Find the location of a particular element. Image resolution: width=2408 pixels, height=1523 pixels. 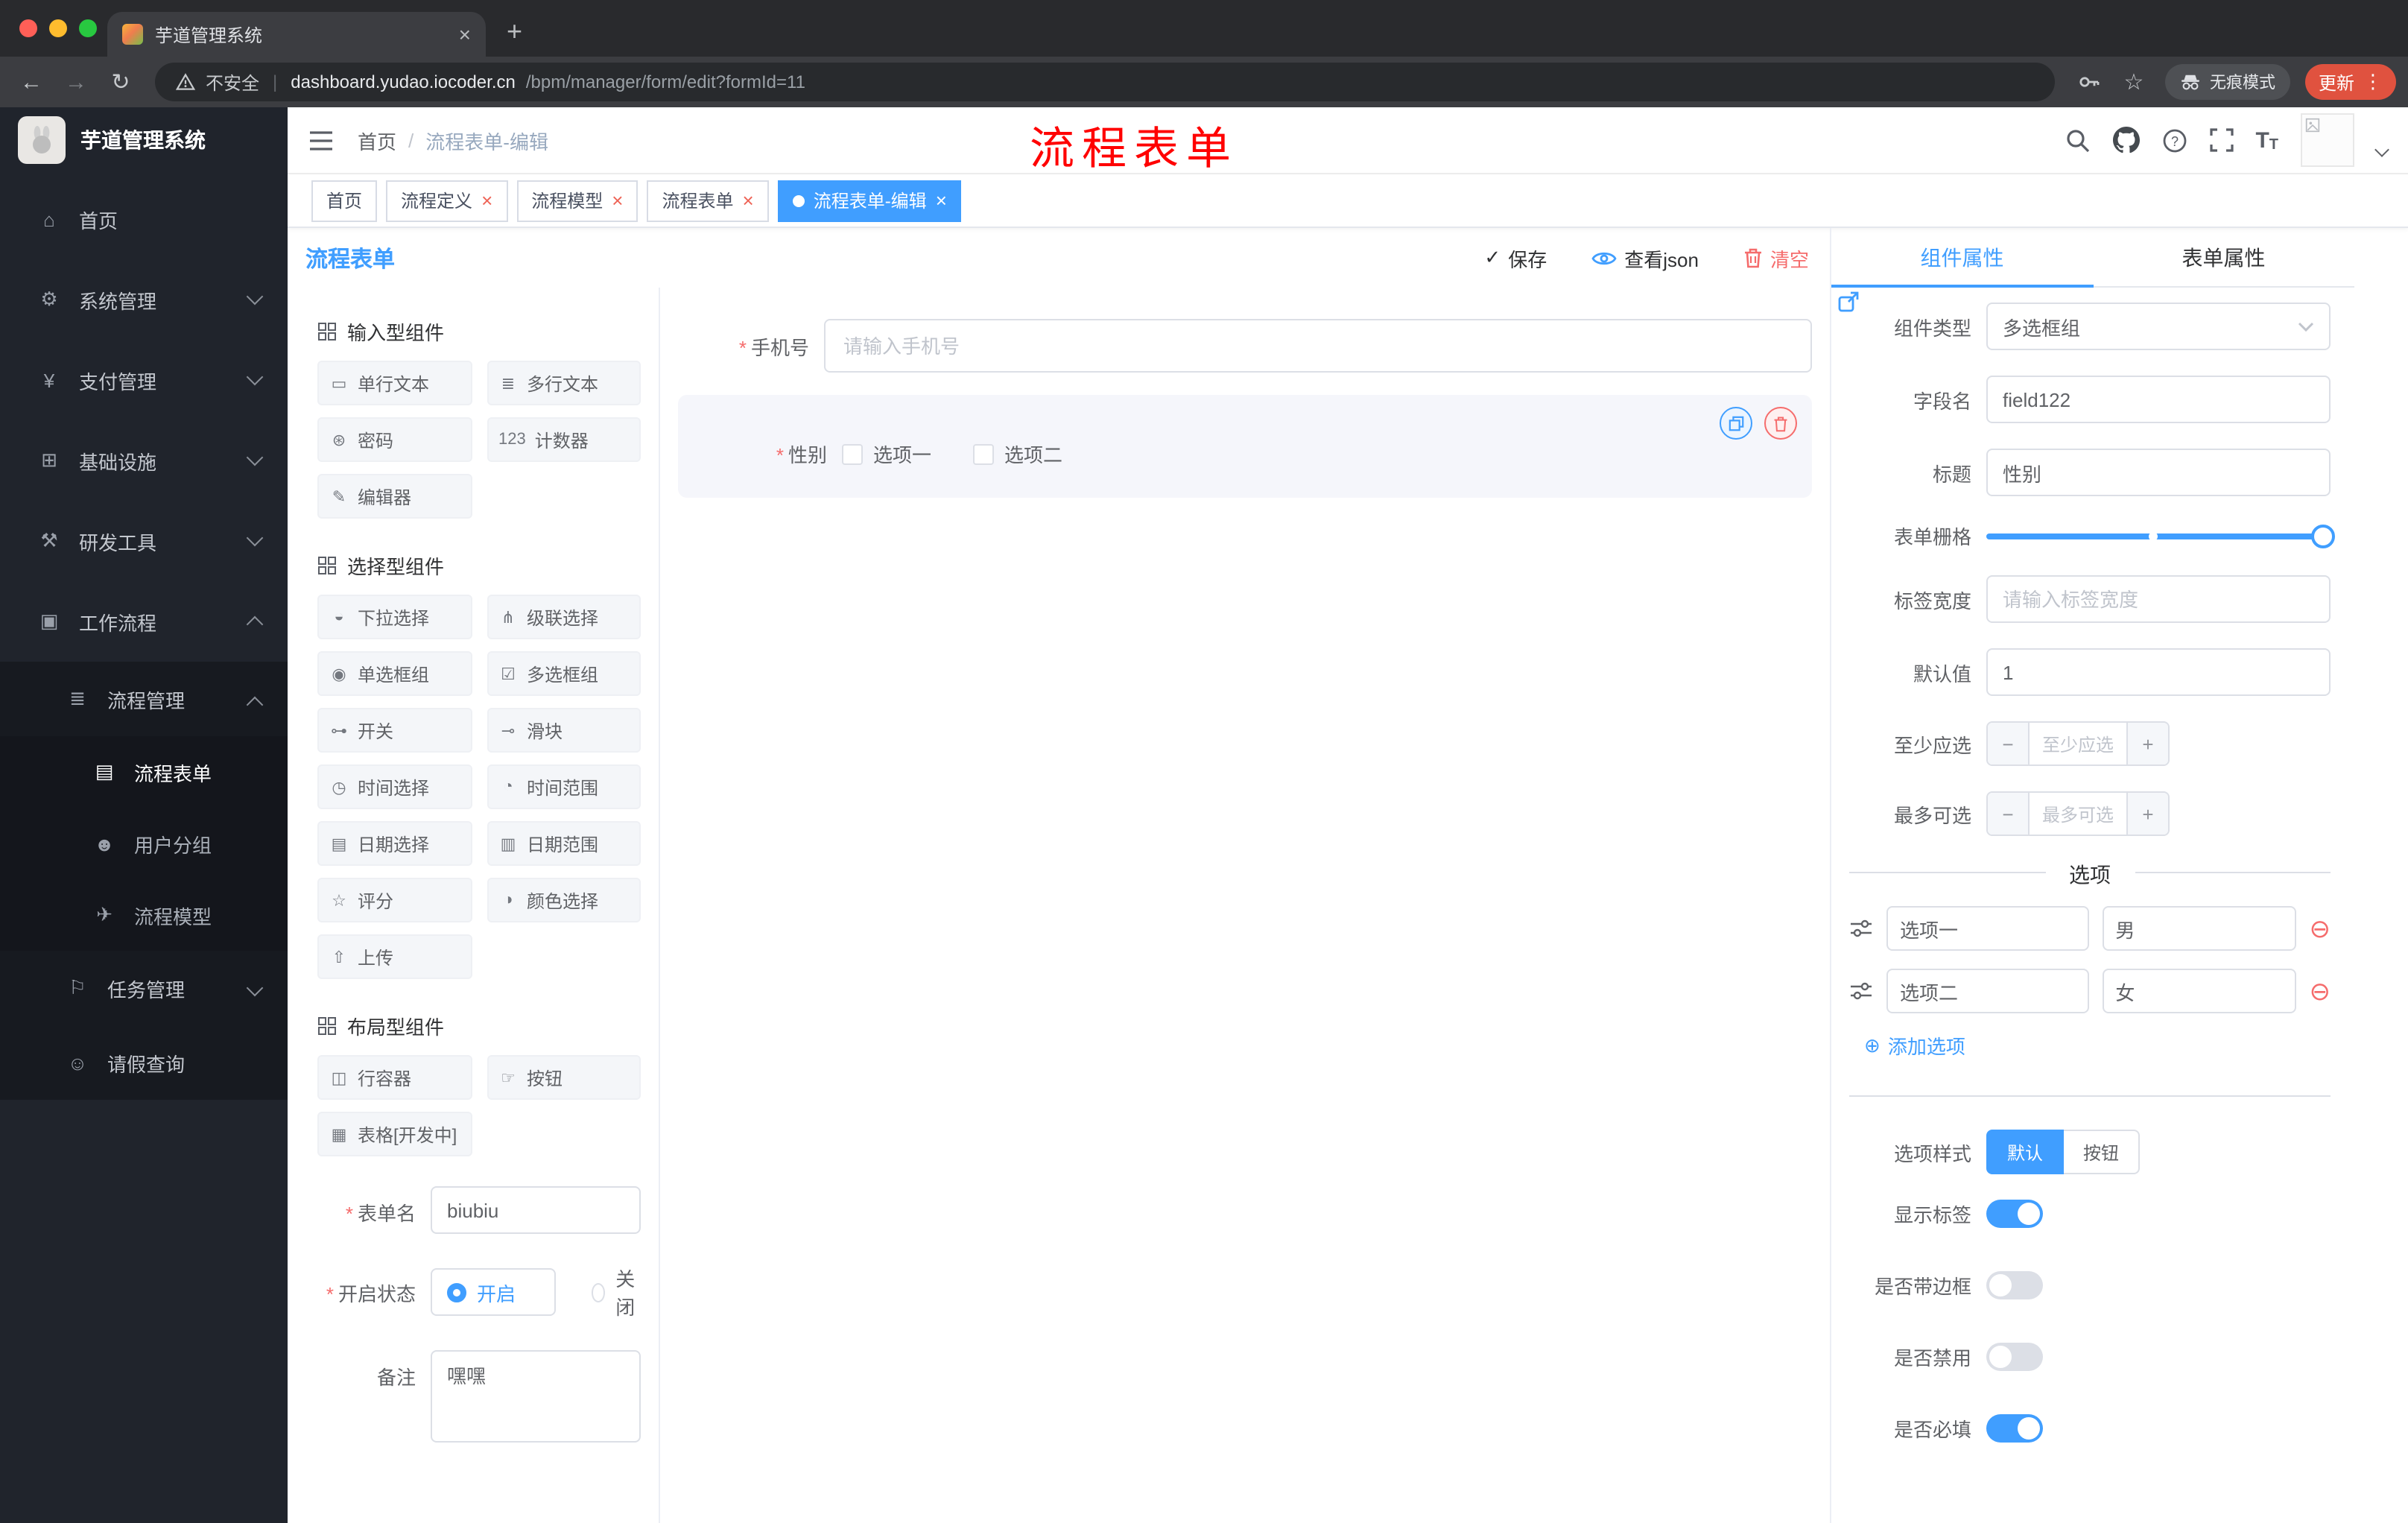

tag-process-form-edit: 流程表单-编辑 × is located at coordinates (869, 200).